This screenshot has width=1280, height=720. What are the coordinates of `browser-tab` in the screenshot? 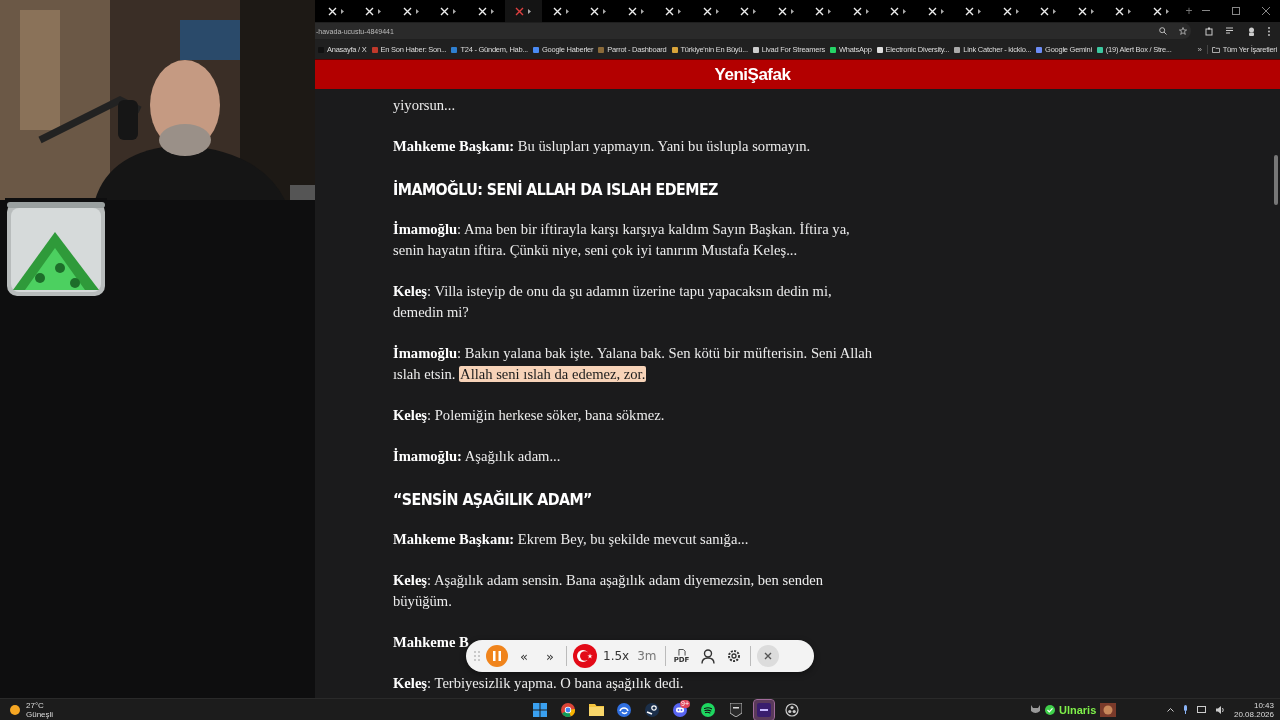 It's located at (523, 11).